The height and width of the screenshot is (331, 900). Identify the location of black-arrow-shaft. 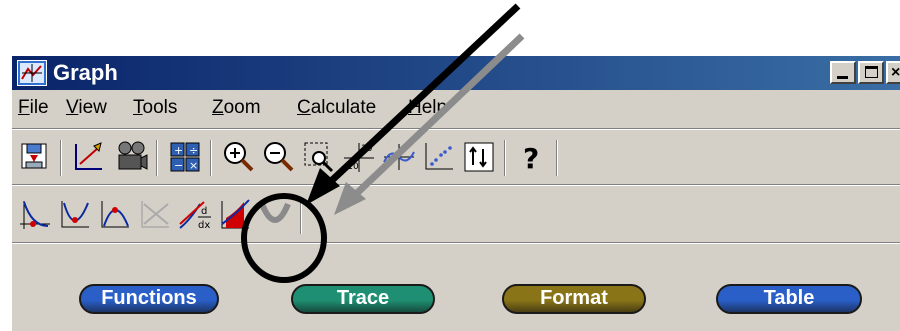
(423, 95).